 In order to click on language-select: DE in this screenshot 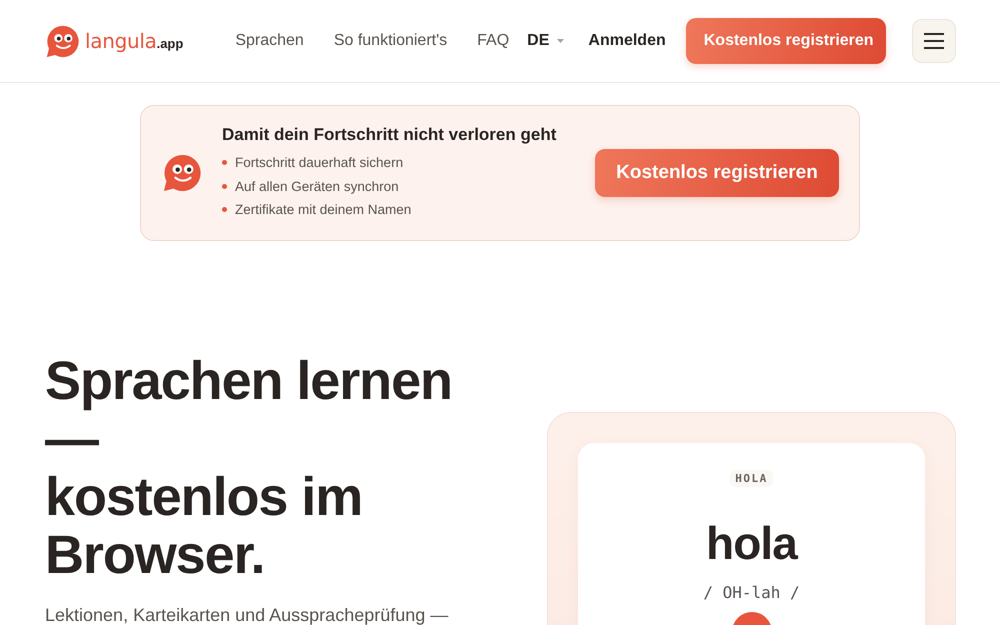, I will do `click(545, 41)`.